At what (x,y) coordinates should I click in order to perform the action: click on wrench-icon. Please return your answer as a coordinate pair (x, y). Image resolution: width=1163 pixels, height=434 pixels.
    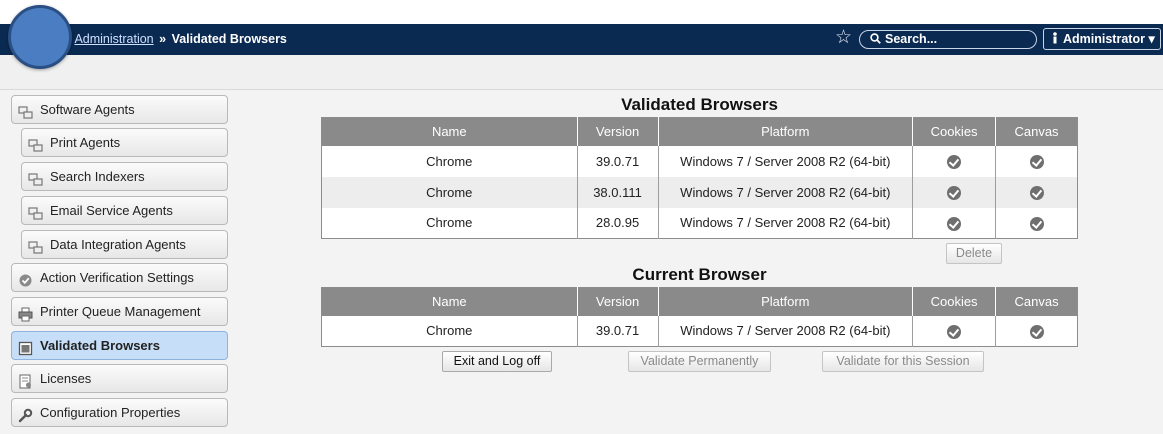
    Looking at the image, I should click on (25, 414).